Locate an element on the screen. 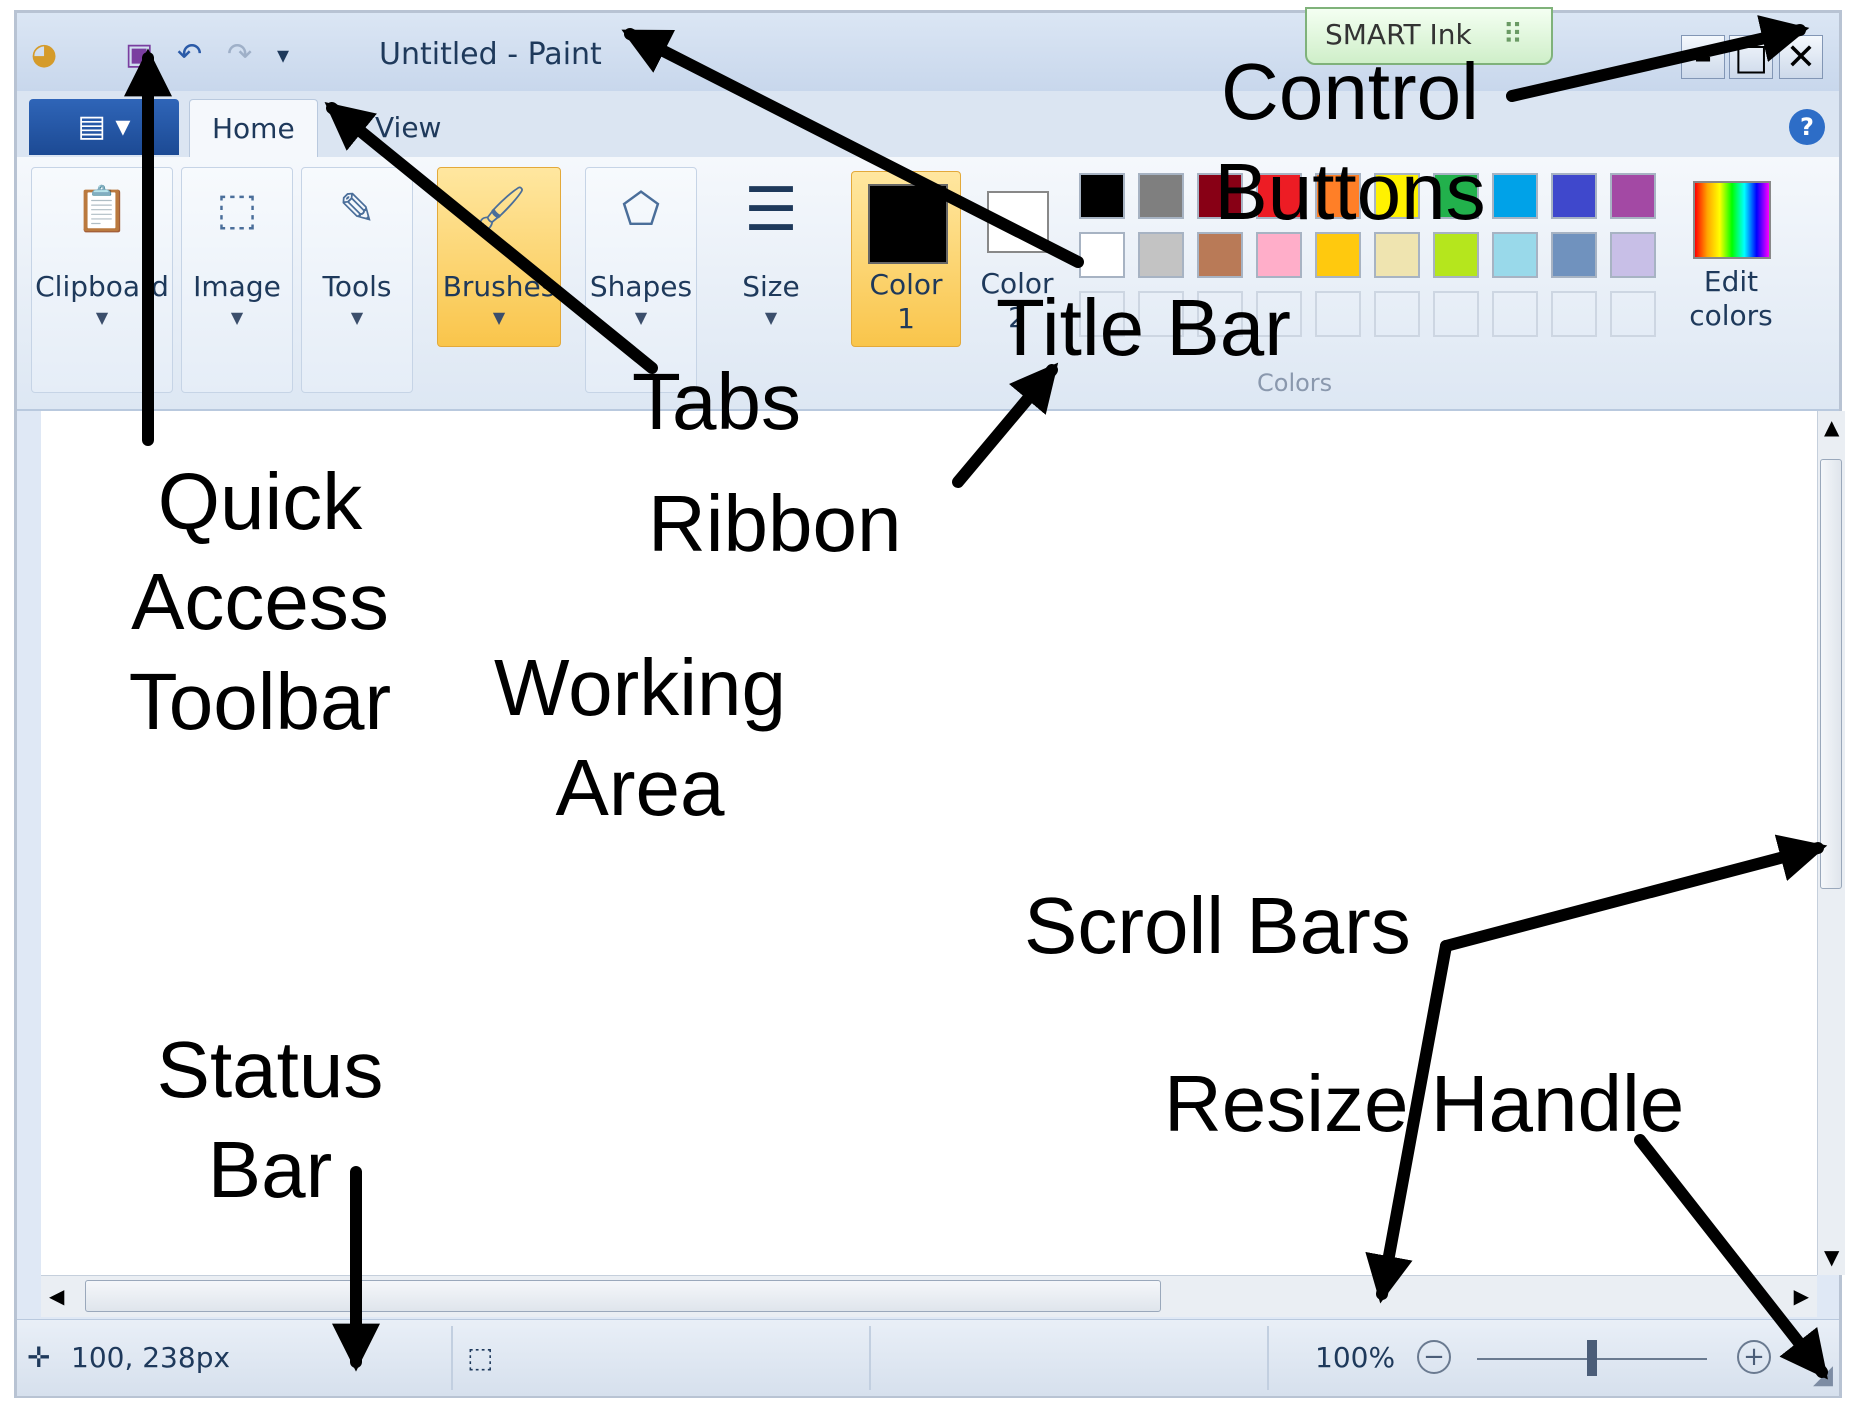 The width and height of the screenshot is (1854, 1406). color1-button: Color 1 is located at coordinates (906, 259).